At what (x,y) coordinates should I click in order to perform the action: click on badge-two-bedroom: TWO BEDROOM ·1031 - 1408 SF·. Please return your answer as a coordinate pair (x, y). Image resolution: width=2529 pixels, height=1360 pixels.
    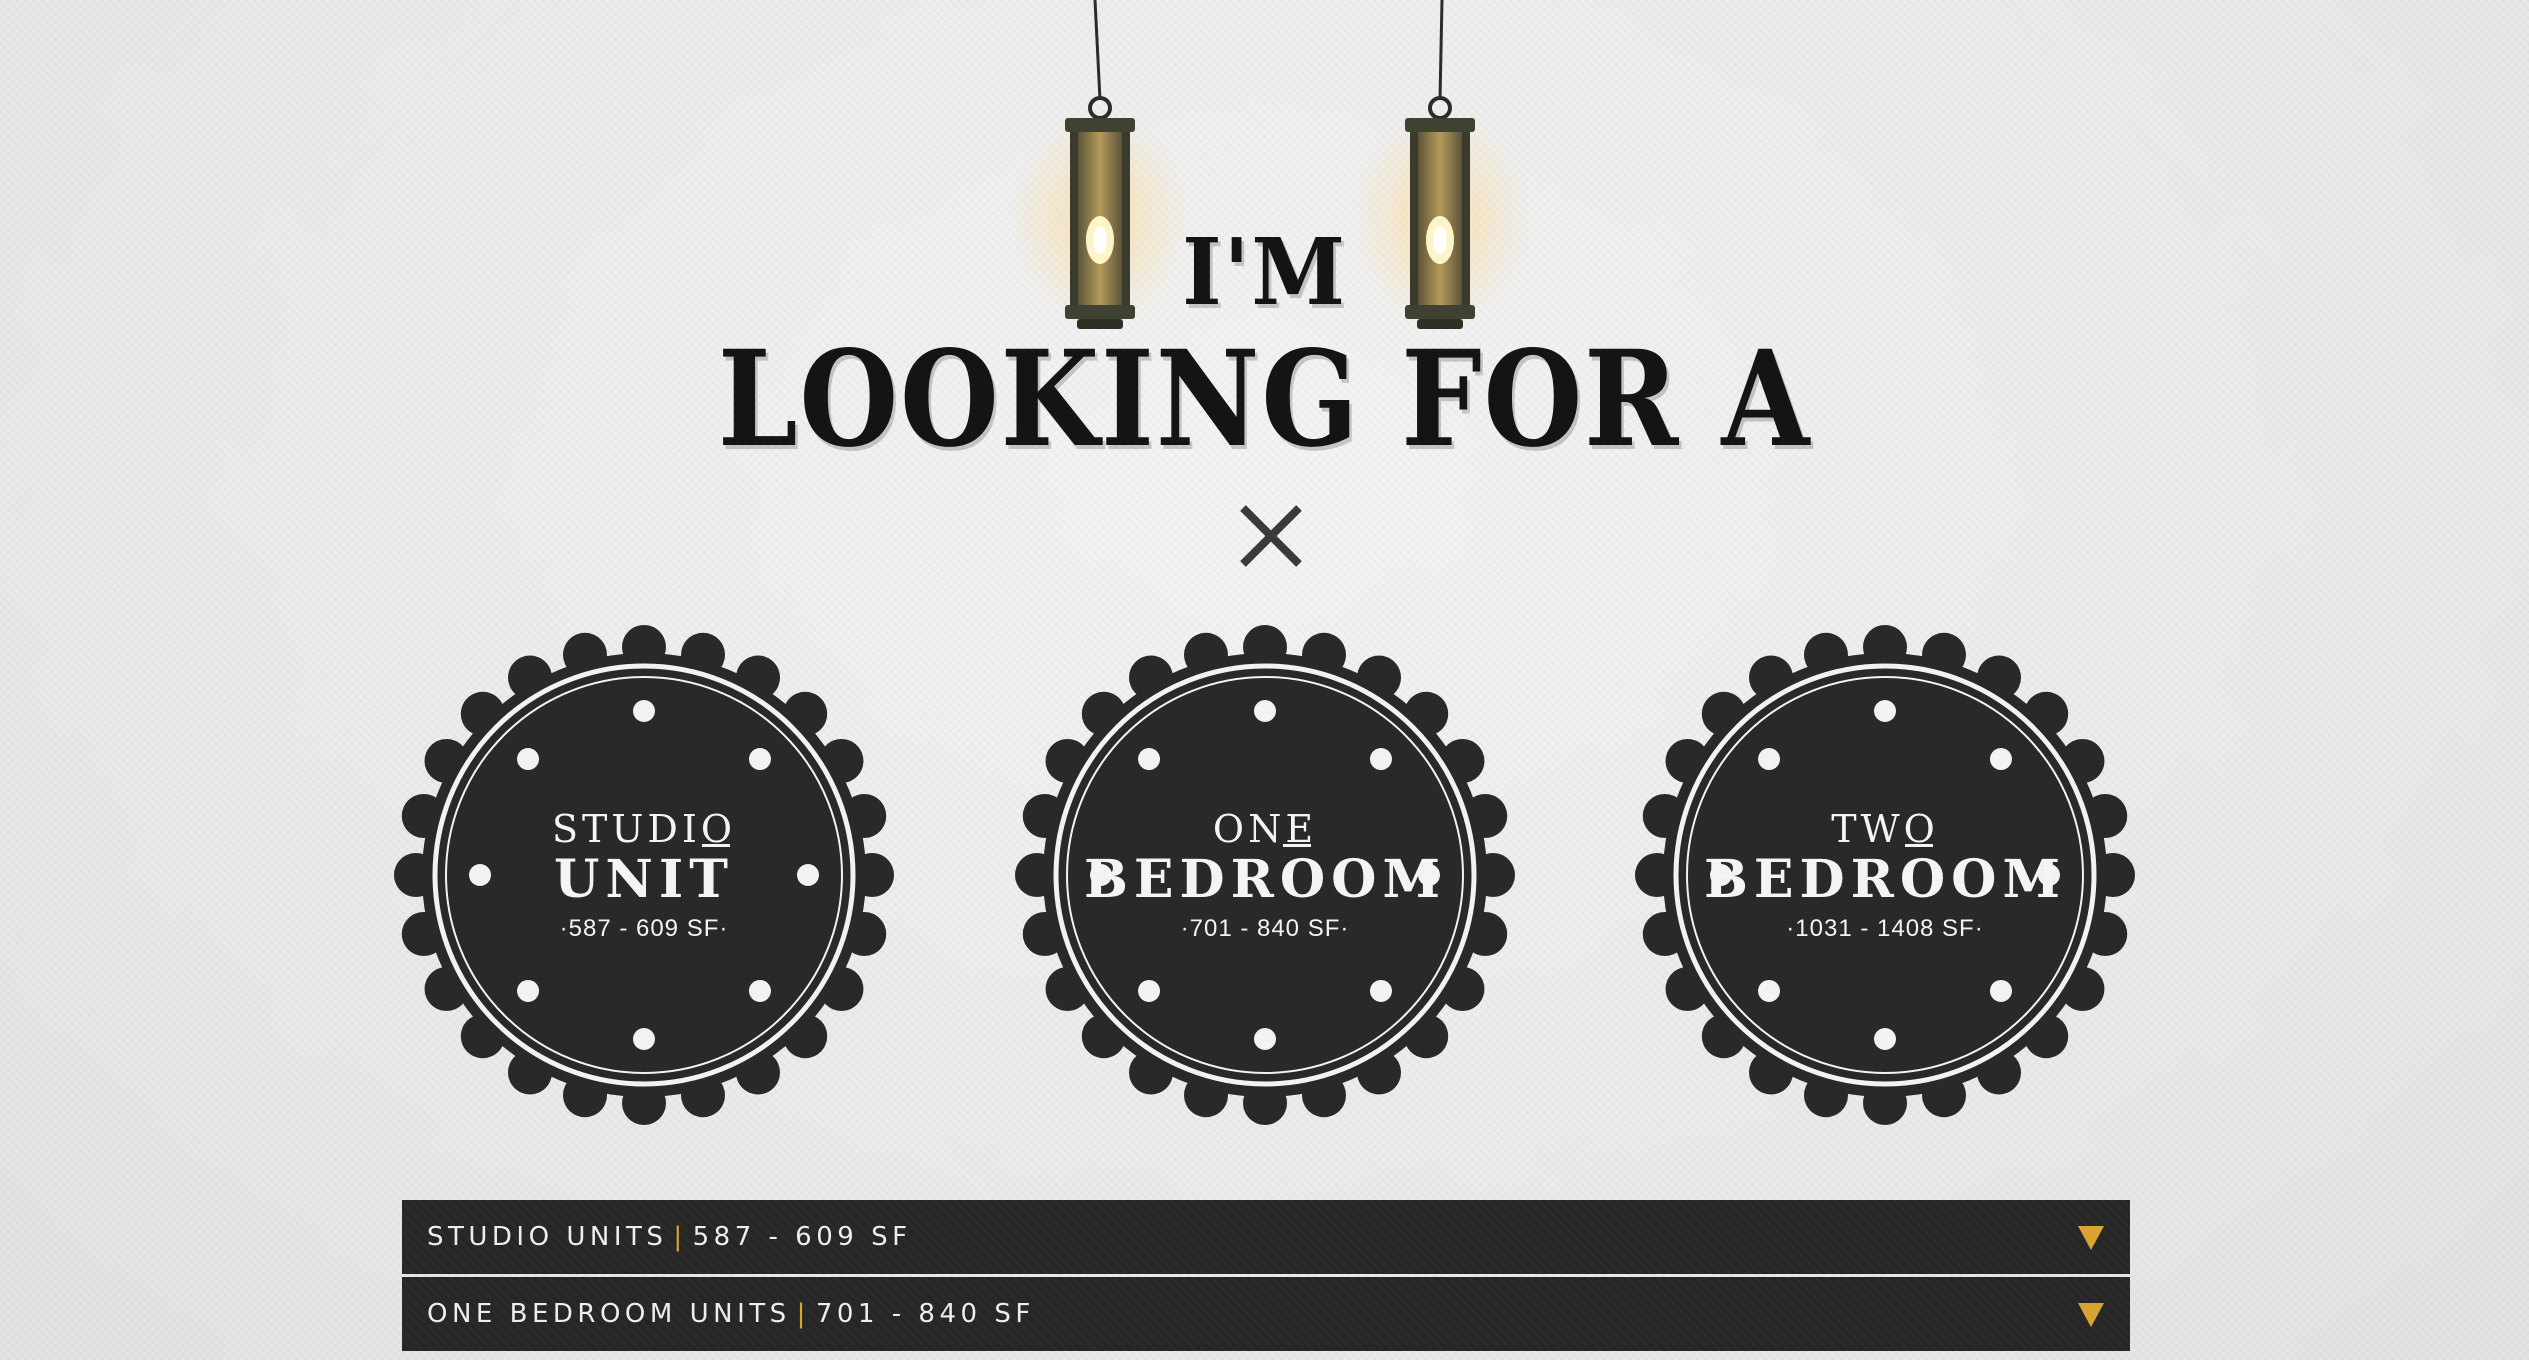
    Looking at the image, I should click on (1885, 875).